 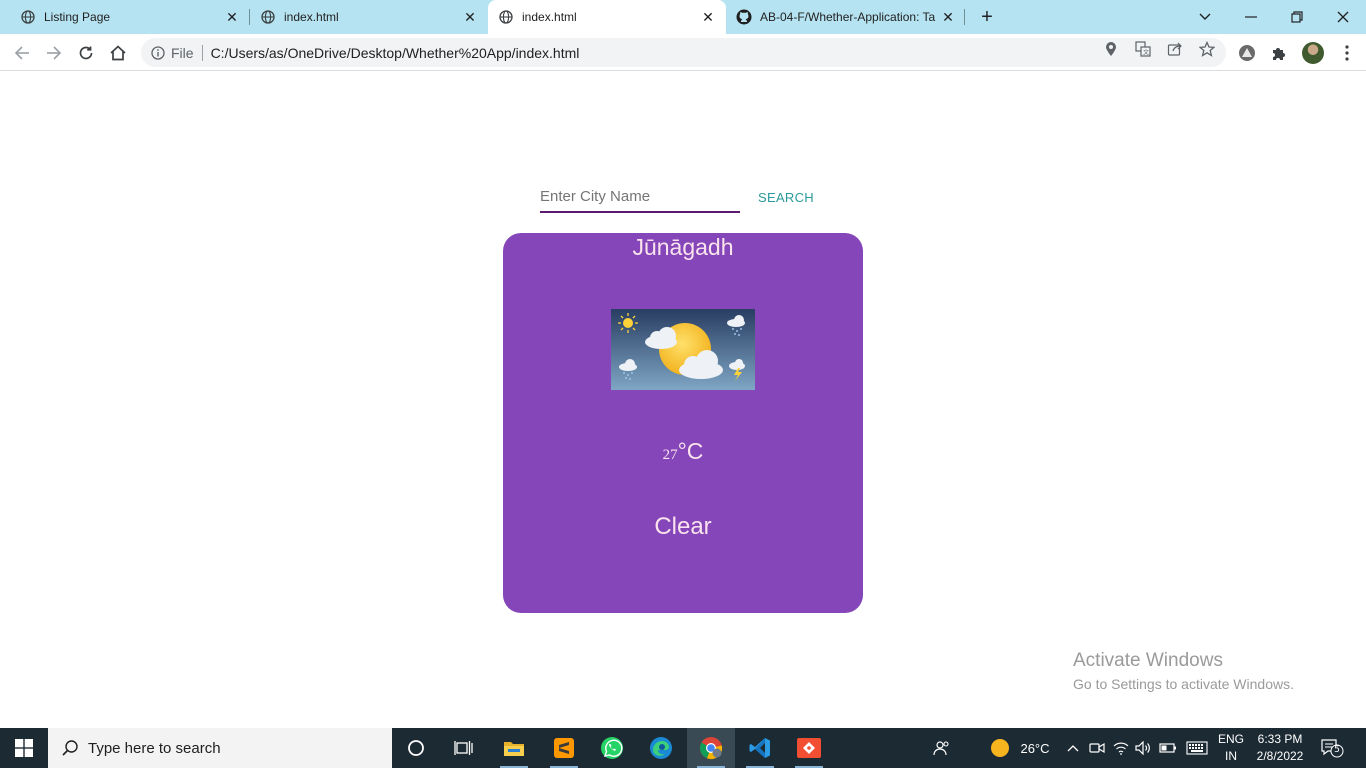 What do you see at coordinates (1143, 748) in the screenshot?
I see `volume-icon` at bounding box center [1143, 748].